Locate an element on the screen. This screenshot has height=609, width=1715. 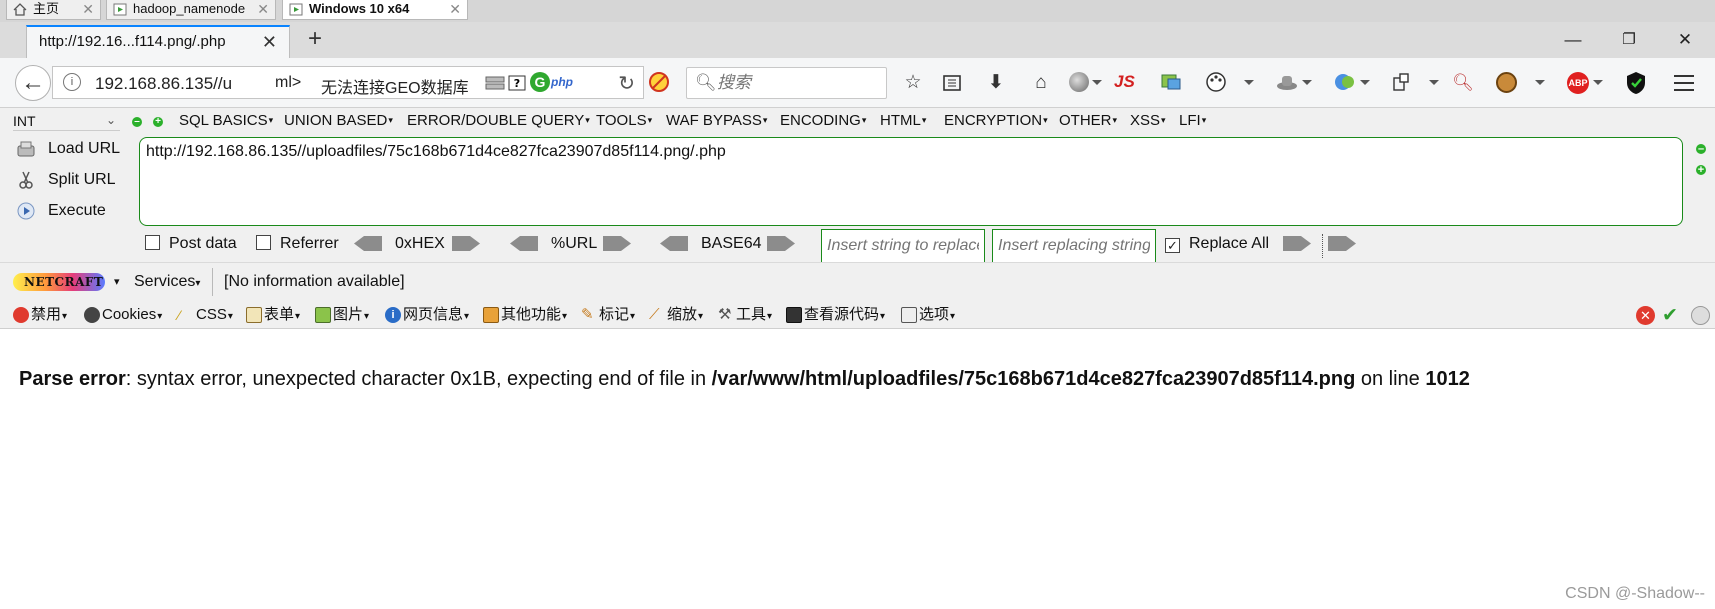
adblock-icon: ABP is located at coordinates (1578, 83).